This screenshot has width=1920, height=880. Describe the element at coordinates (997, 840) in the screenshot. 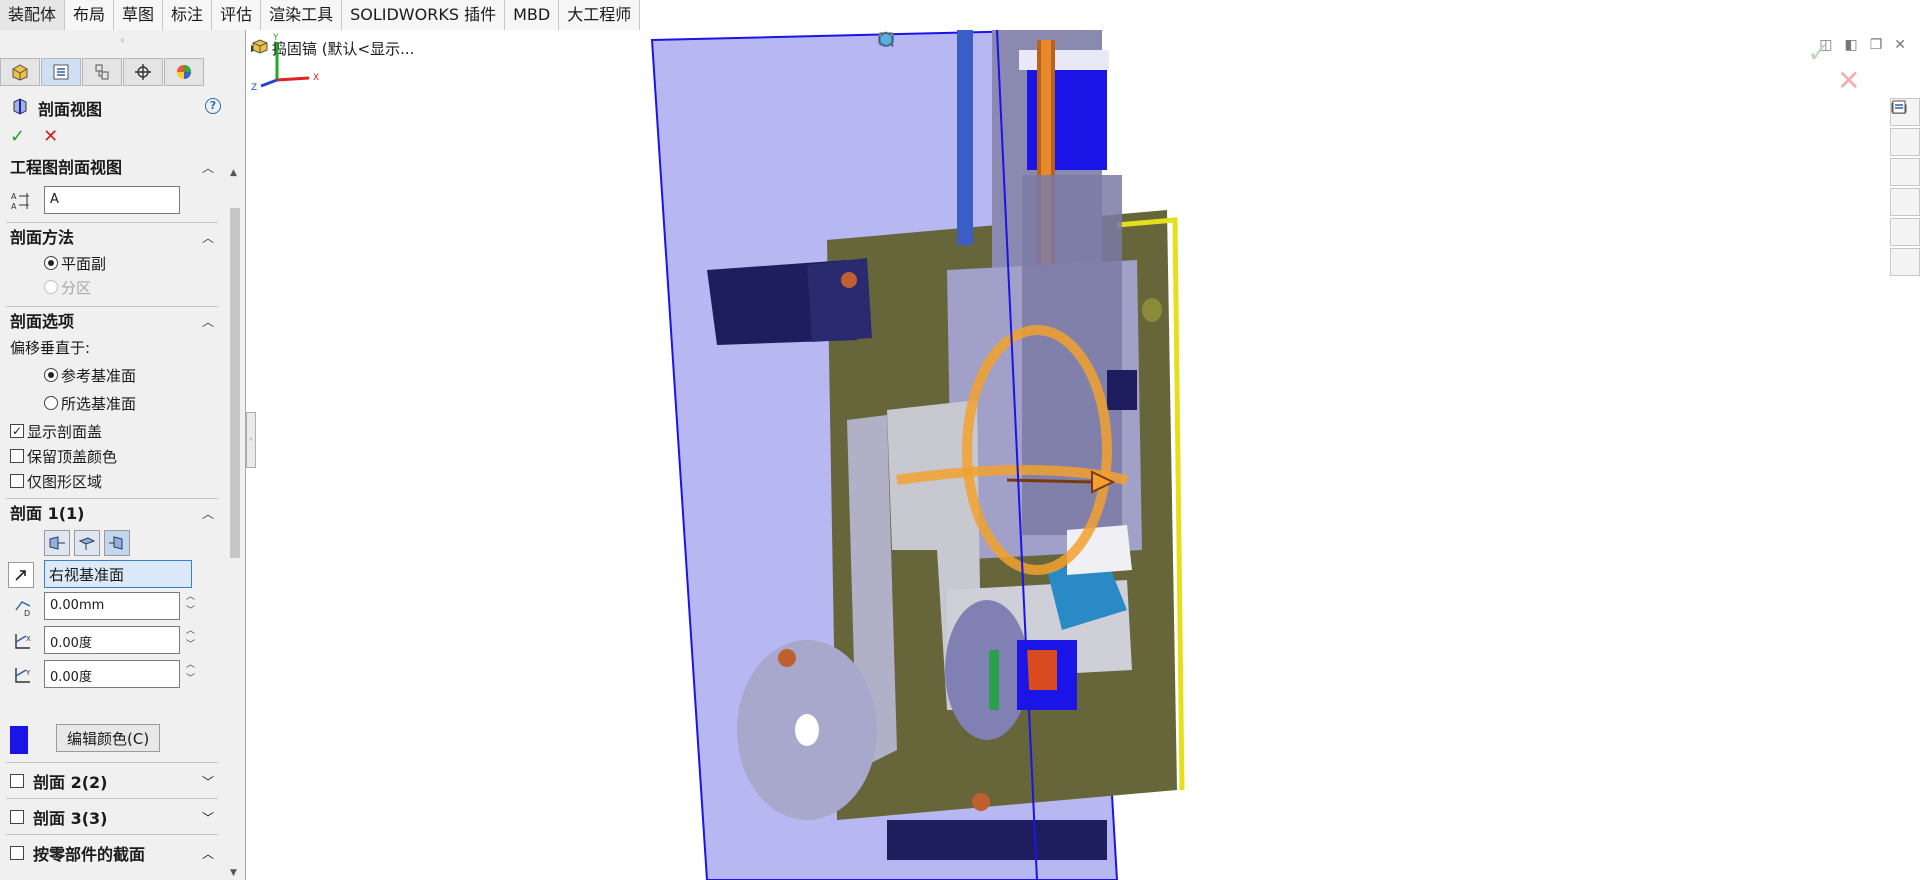

I see `base-plate` at that location.